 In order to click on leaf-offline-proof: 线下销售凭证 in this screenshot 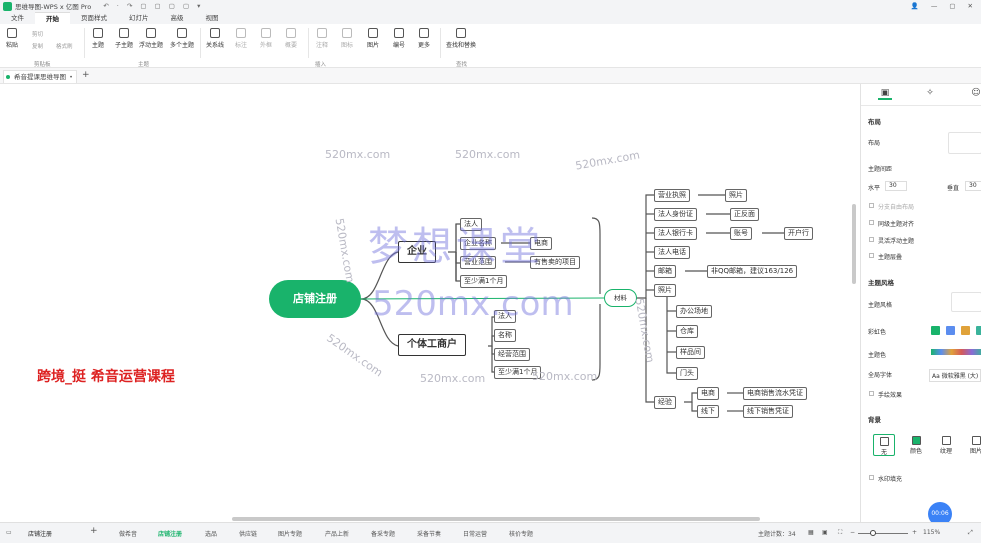, I will do `click(768, 411)`.